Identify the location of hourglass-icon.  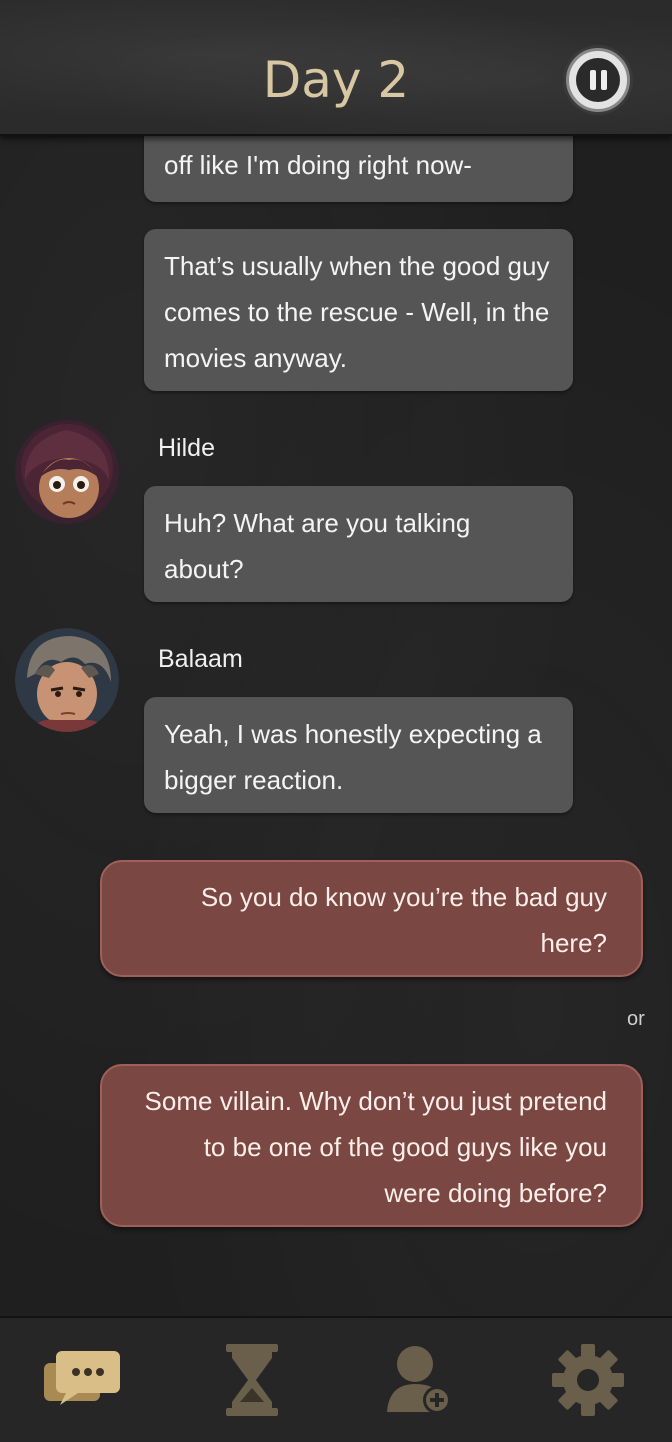
(252, 1380).